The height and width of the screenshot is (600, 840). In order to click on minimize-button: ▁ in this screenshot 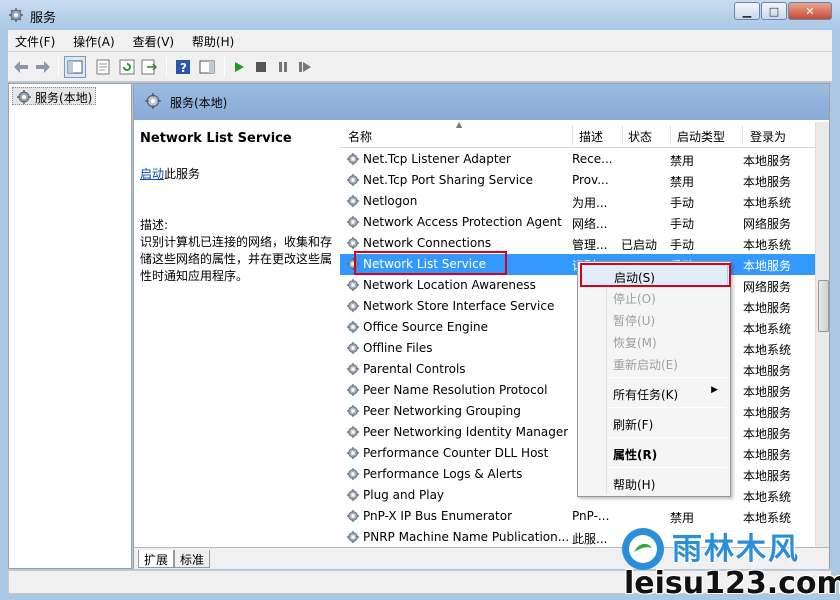, I will do `click(747, 11)`.